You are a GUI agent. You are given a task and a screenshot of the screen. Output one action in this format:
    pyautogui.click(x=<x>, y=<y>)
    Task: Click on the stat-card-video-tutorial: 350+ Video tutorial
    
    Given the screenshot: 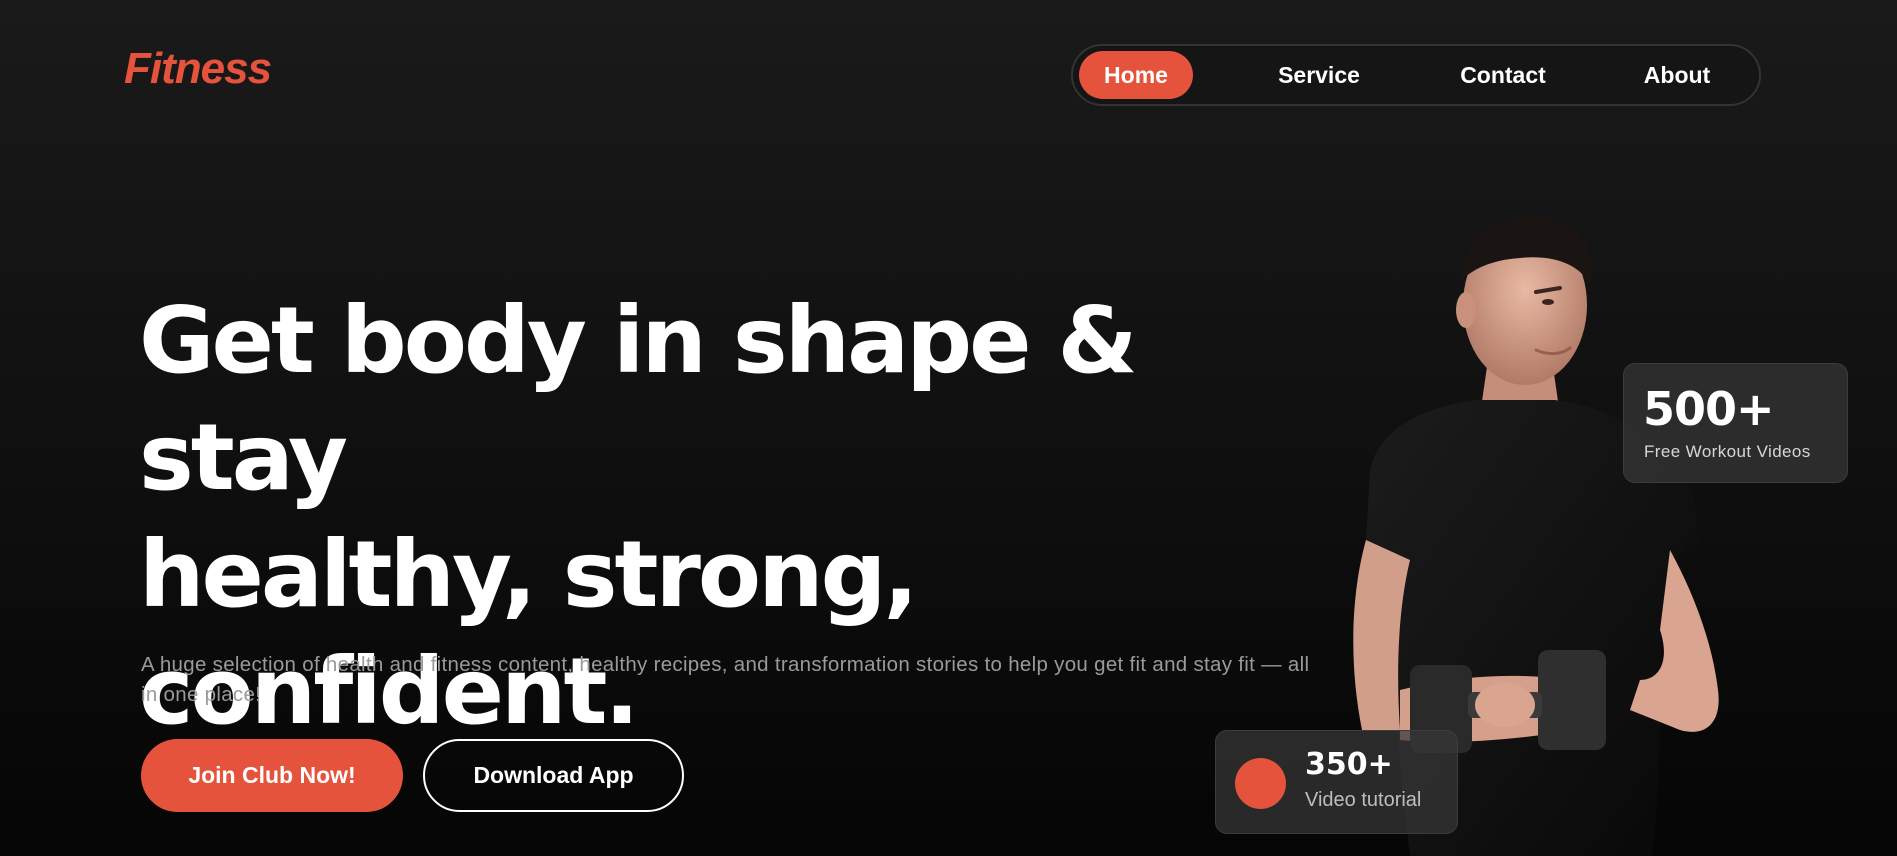 What is the action you would take?
    pyautogui.click(x=1336, y=782)
    